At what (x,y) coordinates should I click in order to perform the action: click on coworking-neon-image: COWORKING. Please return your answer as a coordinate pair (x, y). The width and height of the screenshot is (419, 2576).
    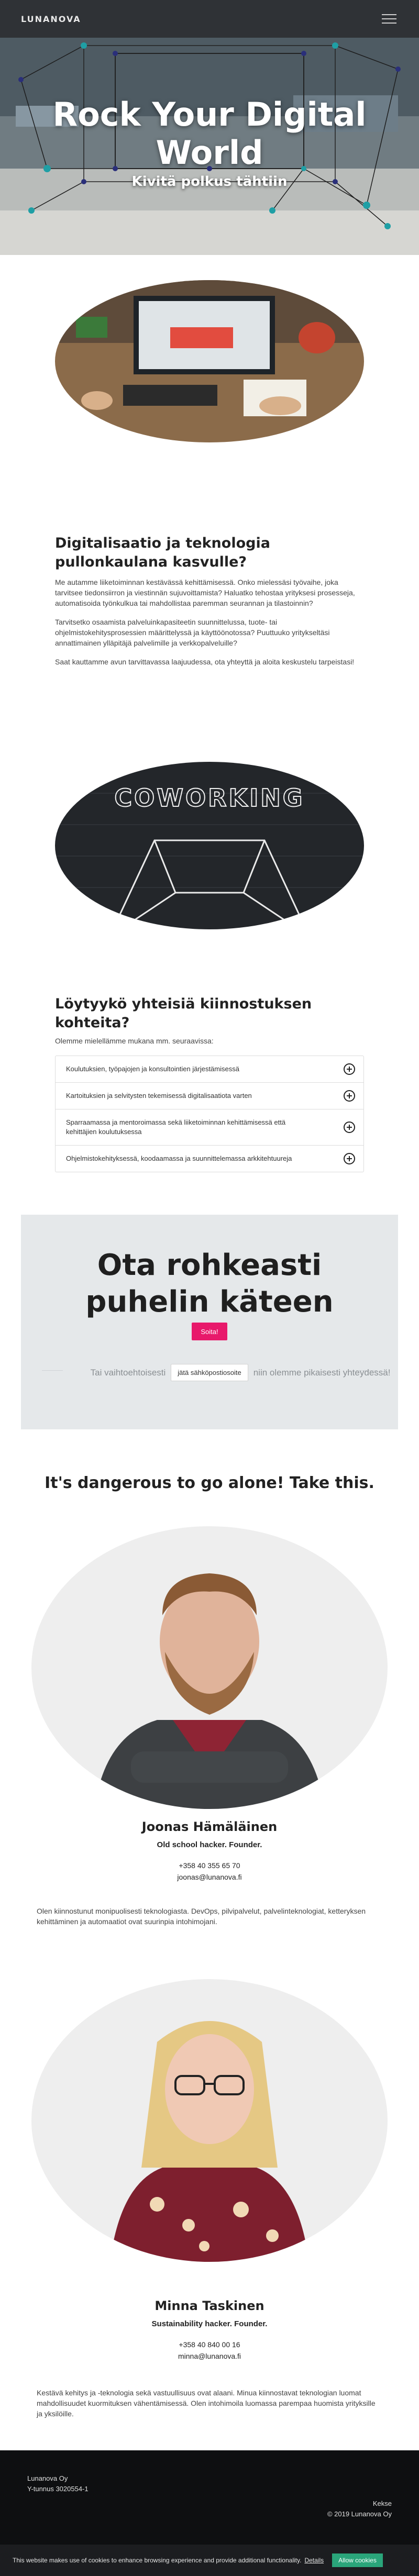
    Looking at the image, I should click on (210, 845).